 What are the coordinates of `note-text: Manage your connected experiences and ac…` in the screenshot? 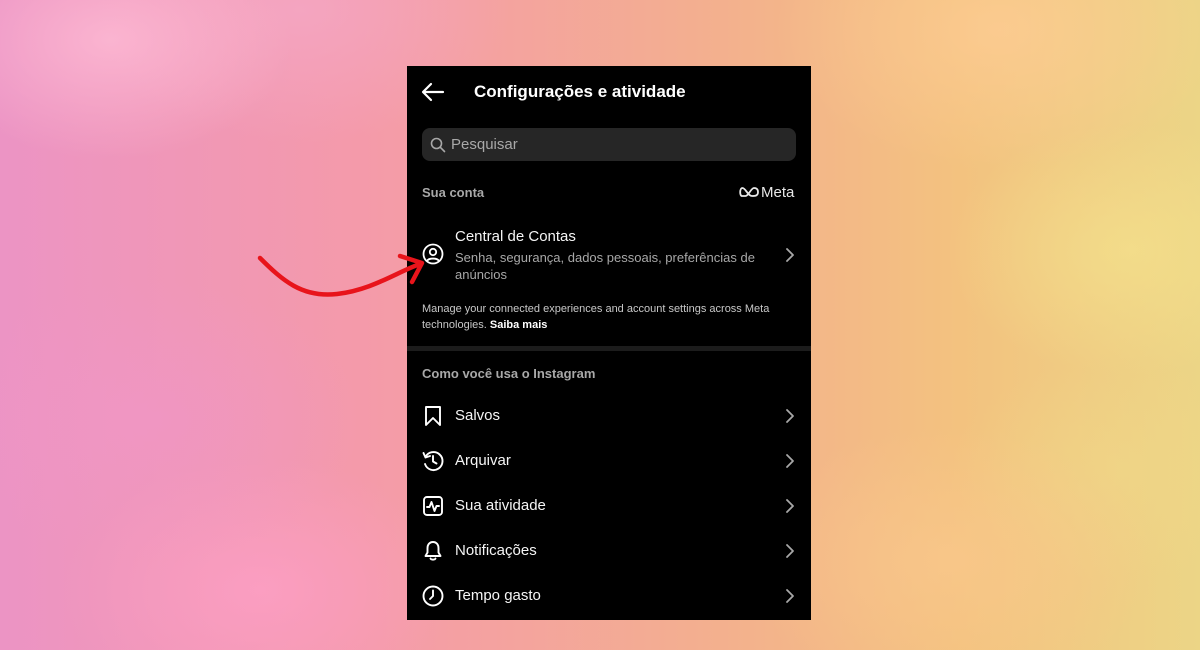 It's located at (596, 317).